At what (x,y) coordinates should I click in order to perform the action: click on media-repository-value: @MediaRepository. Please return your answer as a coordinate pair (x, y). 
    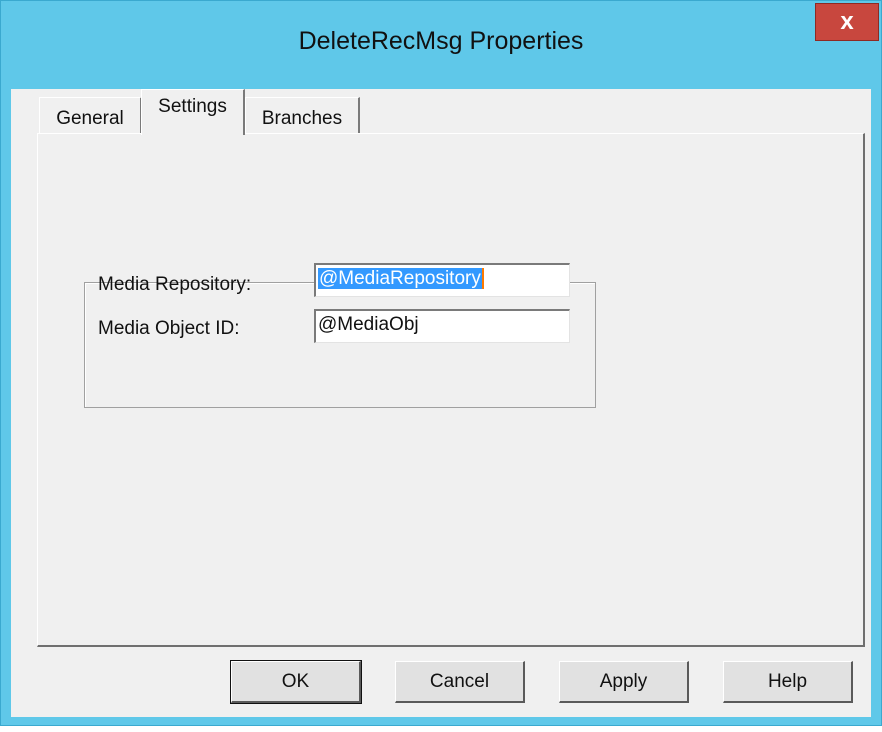
    Looking at the image, I should click on (401, 278).